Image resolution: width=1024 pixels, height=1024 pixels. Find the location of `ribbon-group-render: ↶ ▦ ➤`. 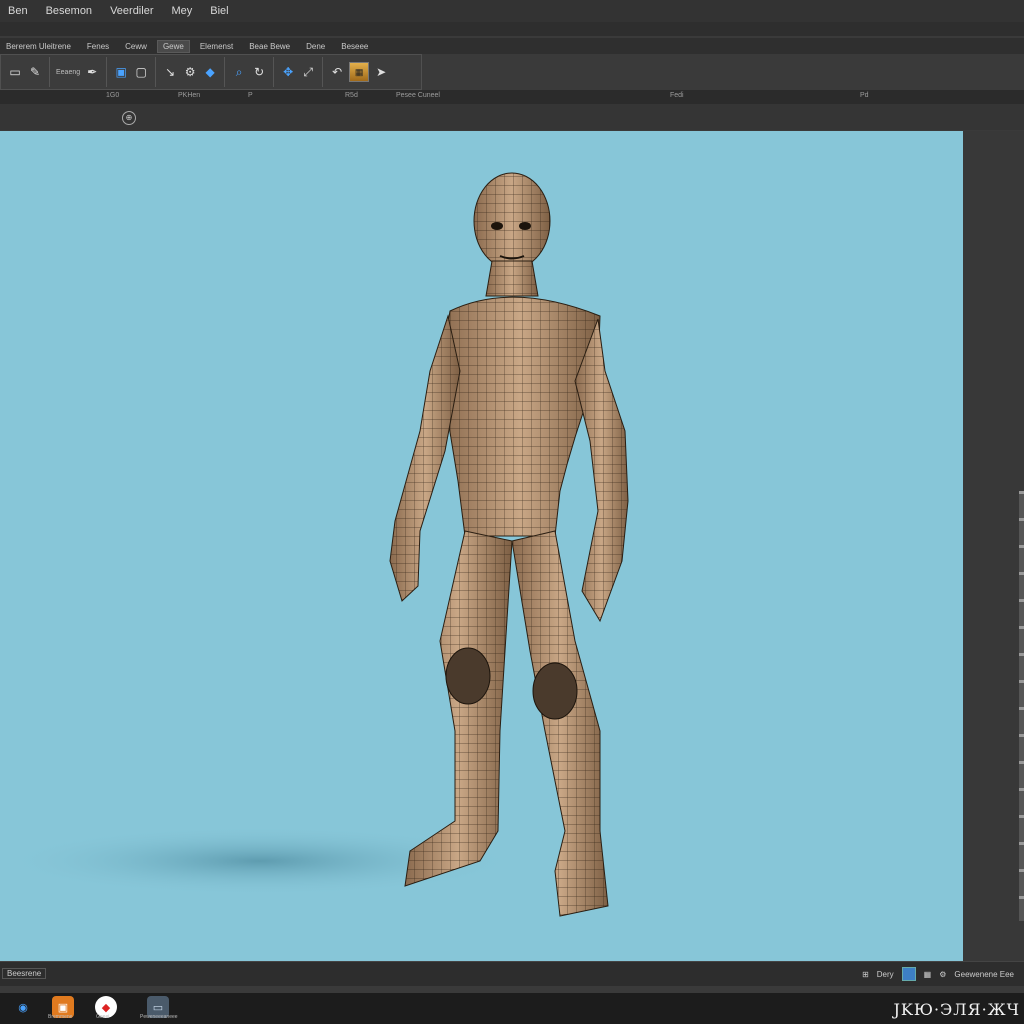

ribbon-group-render: ↶ ▦ ➤ is located at coordinates (359, 72).